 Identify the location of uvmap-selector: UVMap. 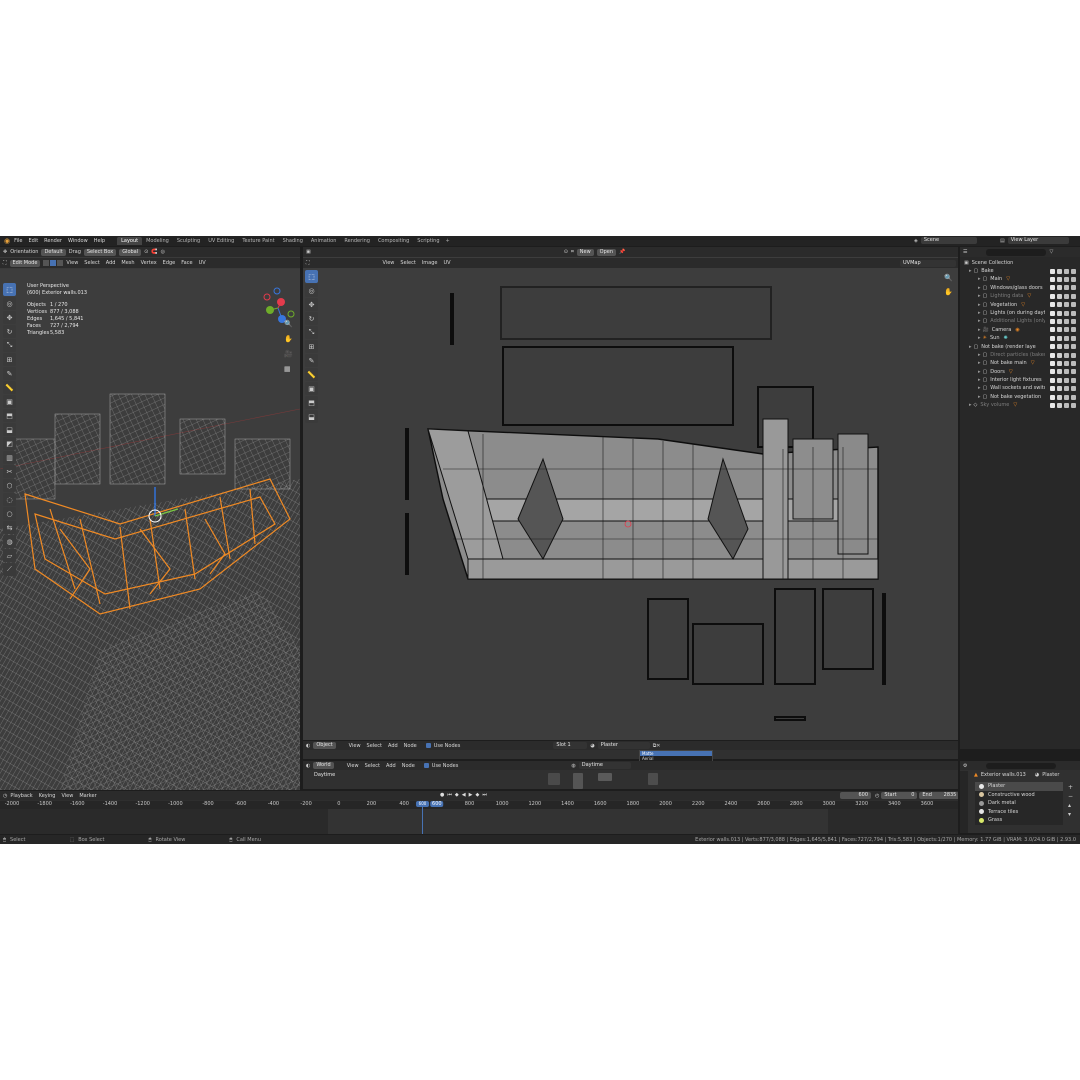
(928, 263).